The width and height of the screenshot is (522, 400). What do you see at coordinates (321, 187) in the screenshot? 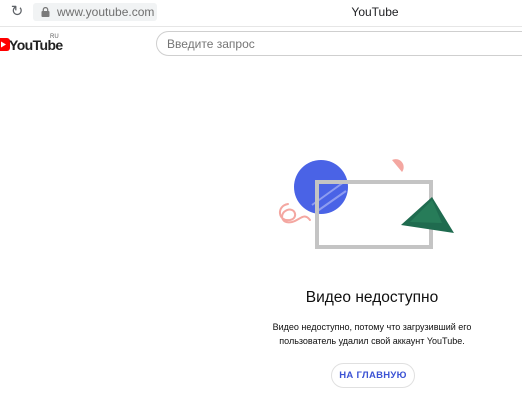
I see `blue-circle-shape` at bounding box center [321, 187].